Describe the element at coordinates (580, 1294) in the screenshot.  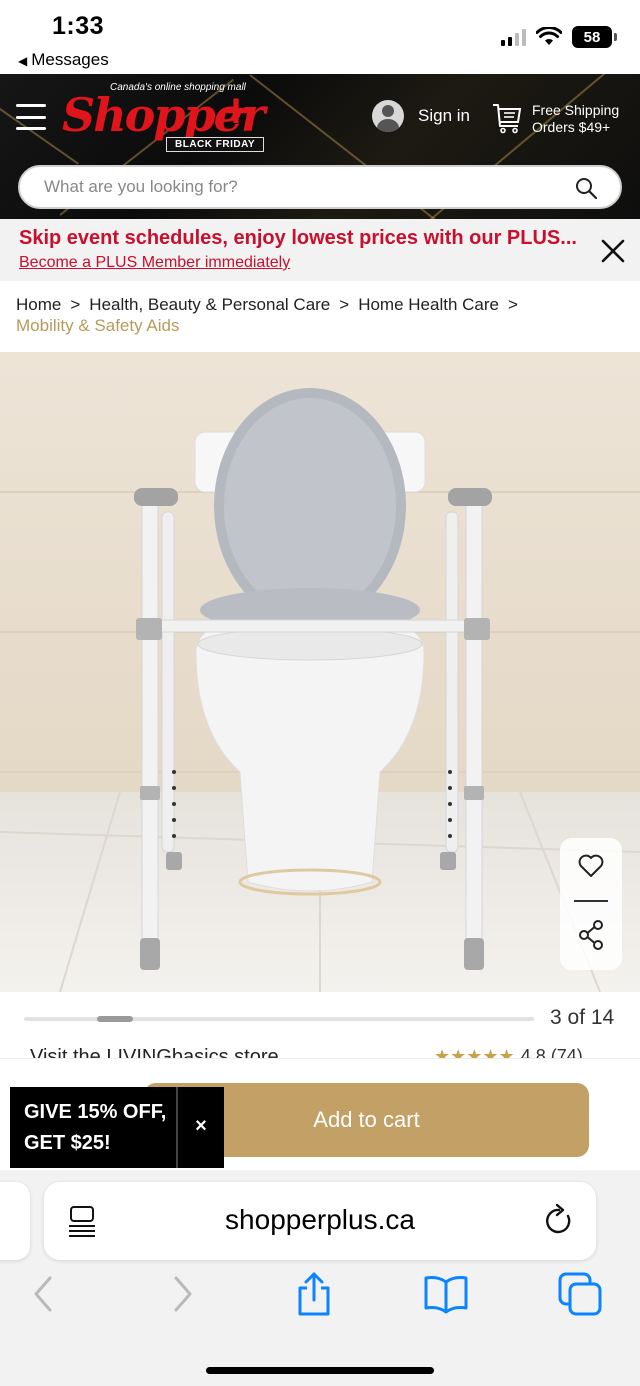
I see `tabs-icon` at that location.